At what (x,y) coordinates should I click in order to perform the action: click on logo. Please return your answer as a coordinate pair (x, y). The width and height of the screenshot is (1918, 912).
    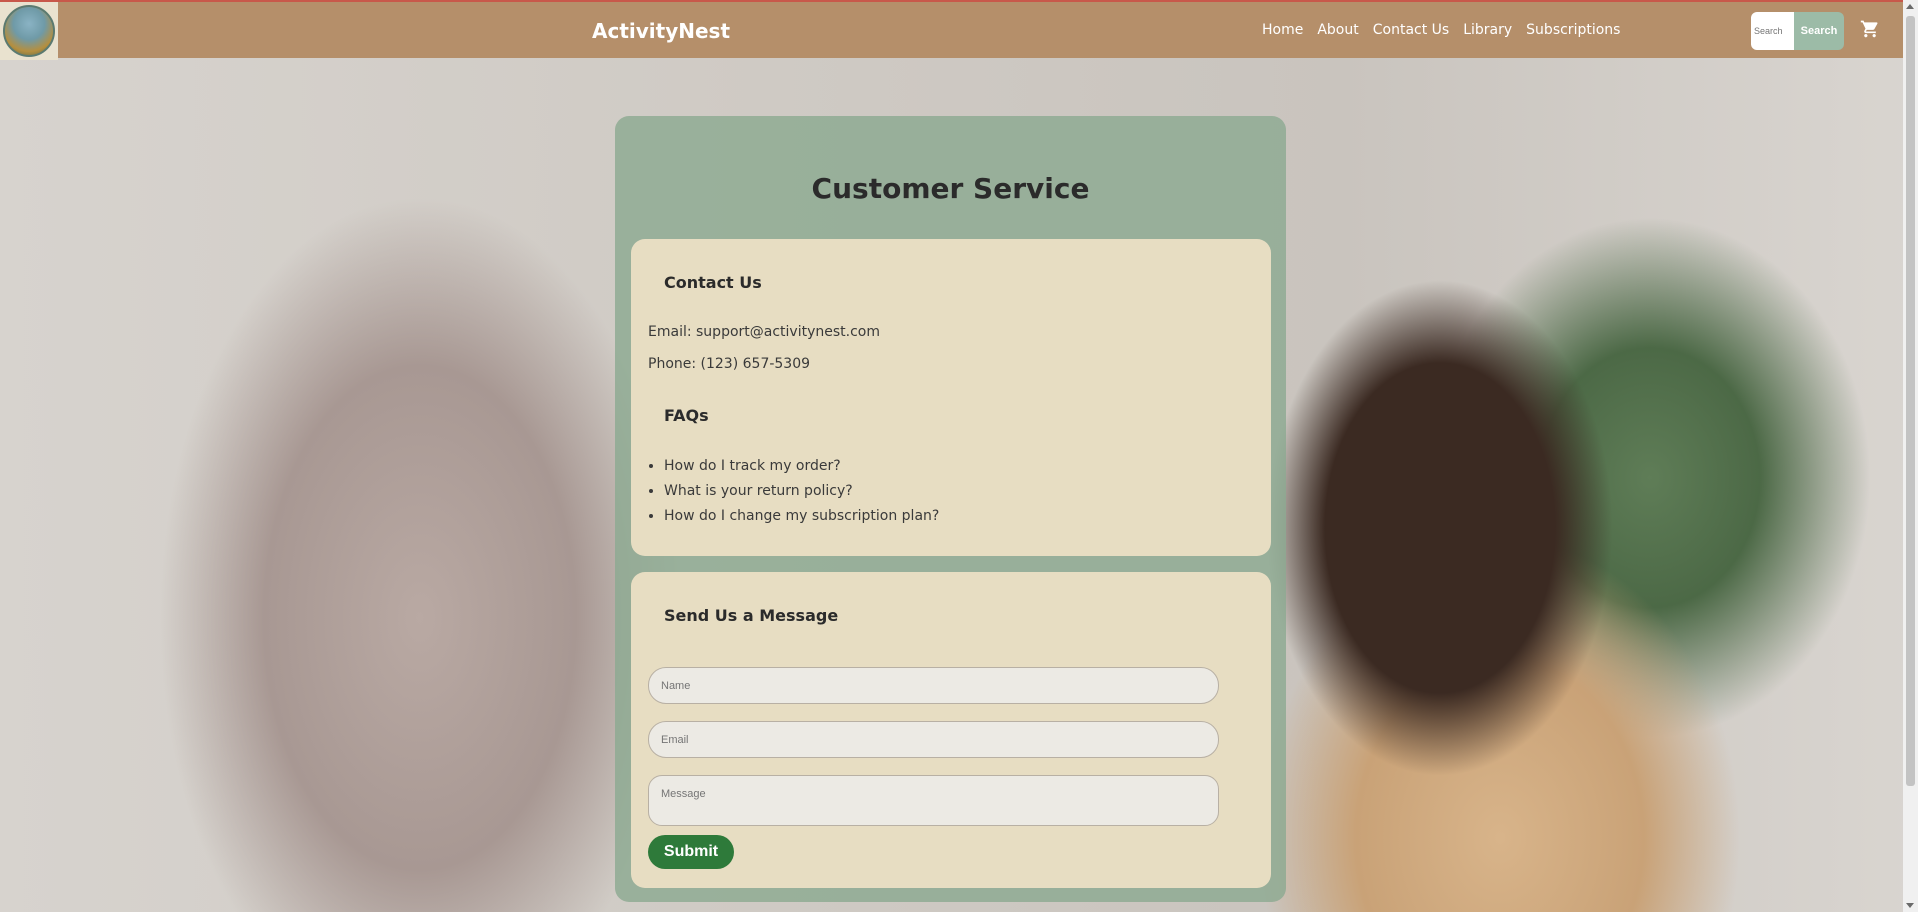
    Looking at the image, I should click on (29, 31).